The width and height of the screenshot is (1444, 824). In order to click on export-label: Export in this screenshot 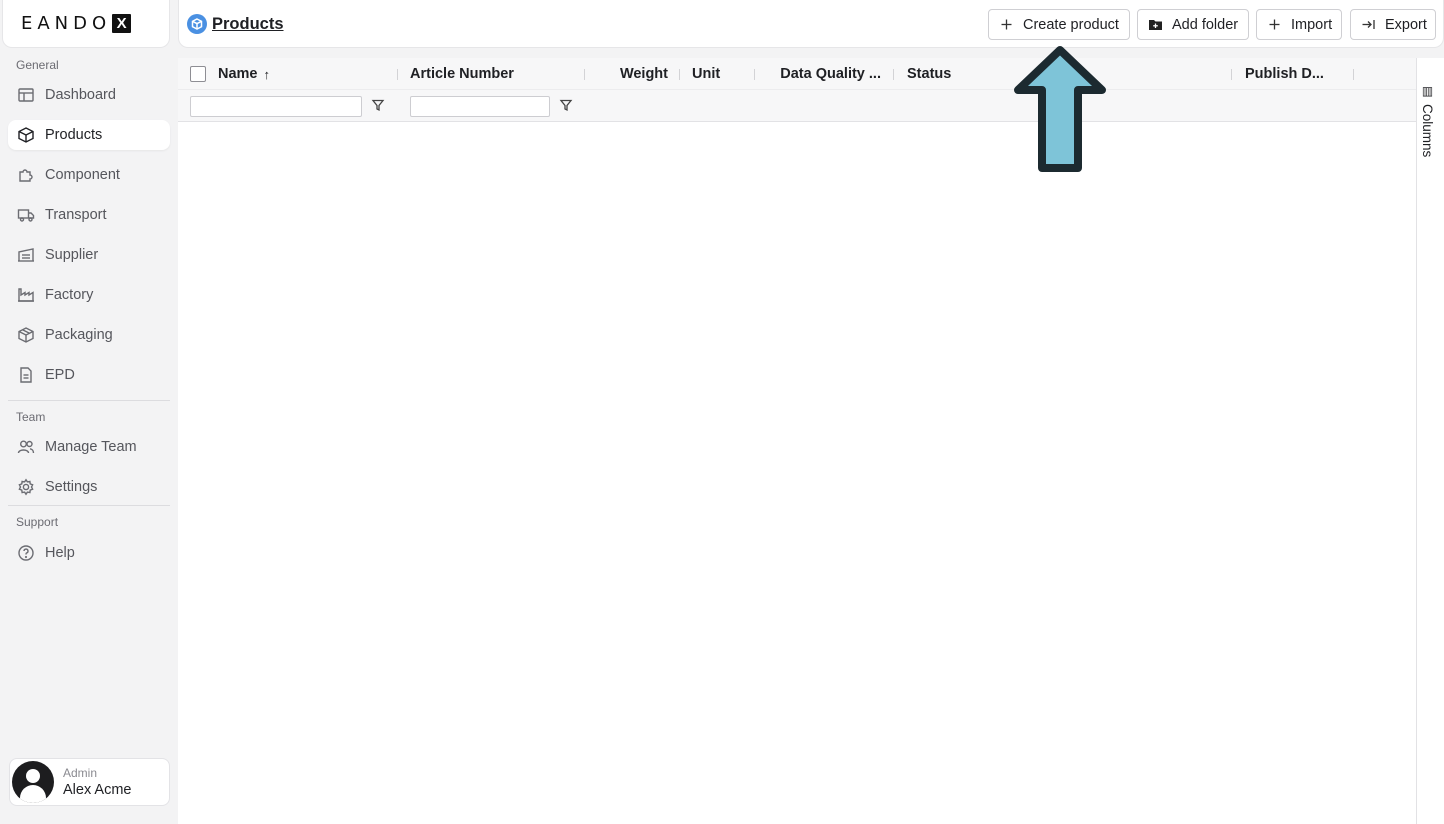, I will do `click(1406, 24)`.